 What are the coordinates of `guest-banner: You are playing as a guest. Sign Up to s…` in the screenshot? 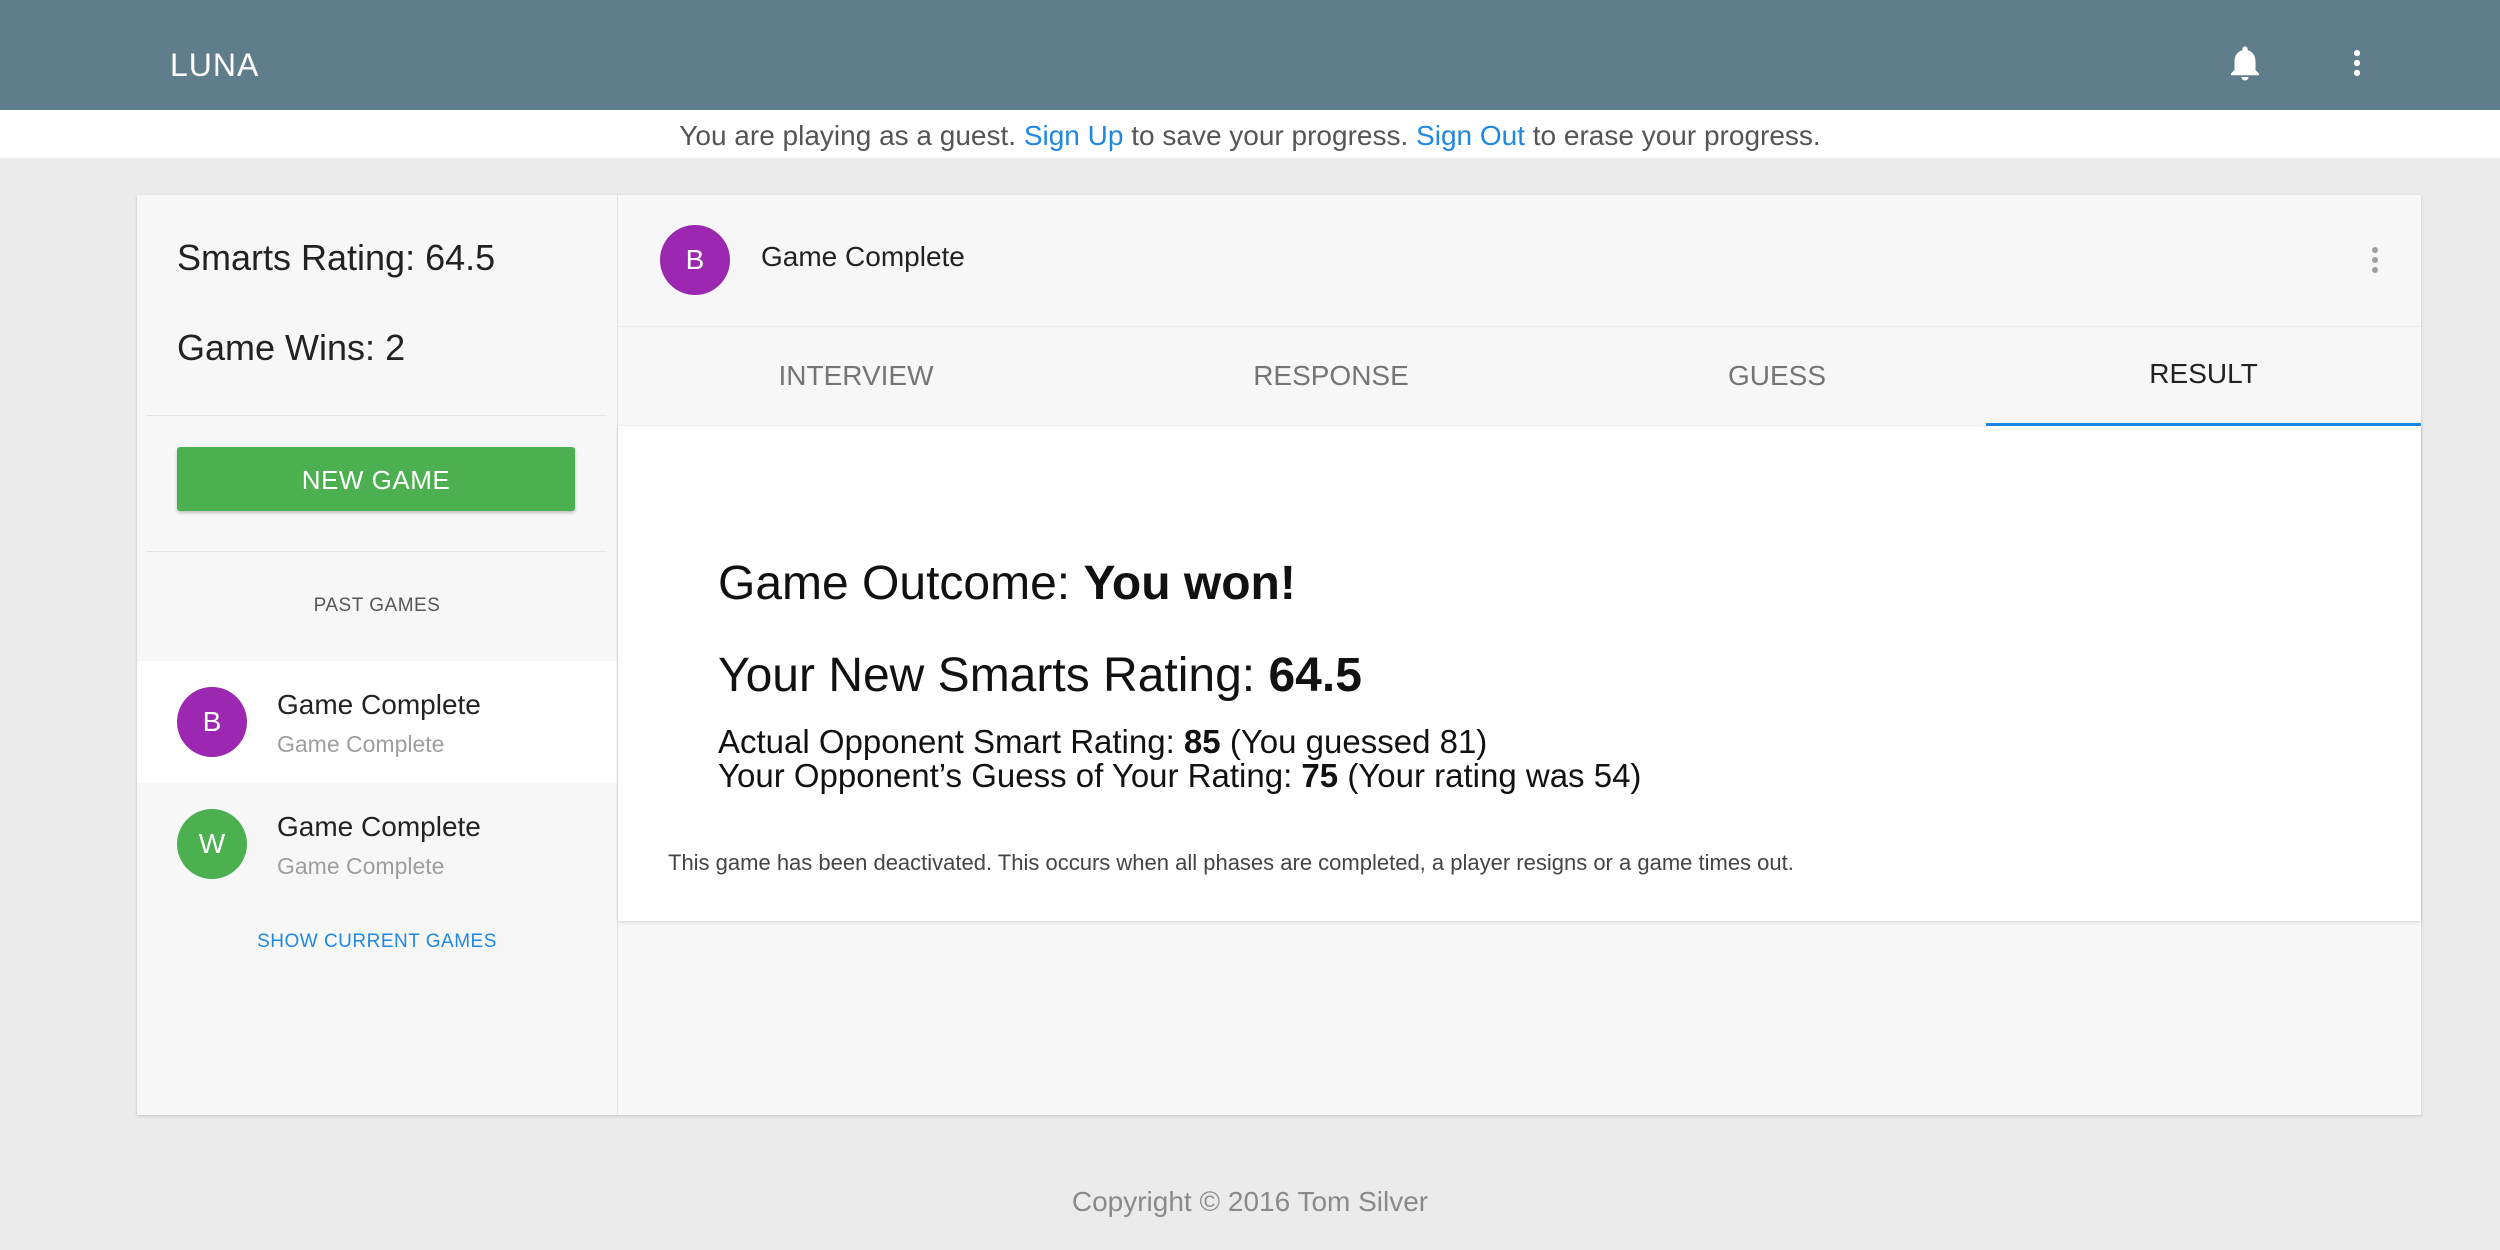 It's located at (1250, 134).